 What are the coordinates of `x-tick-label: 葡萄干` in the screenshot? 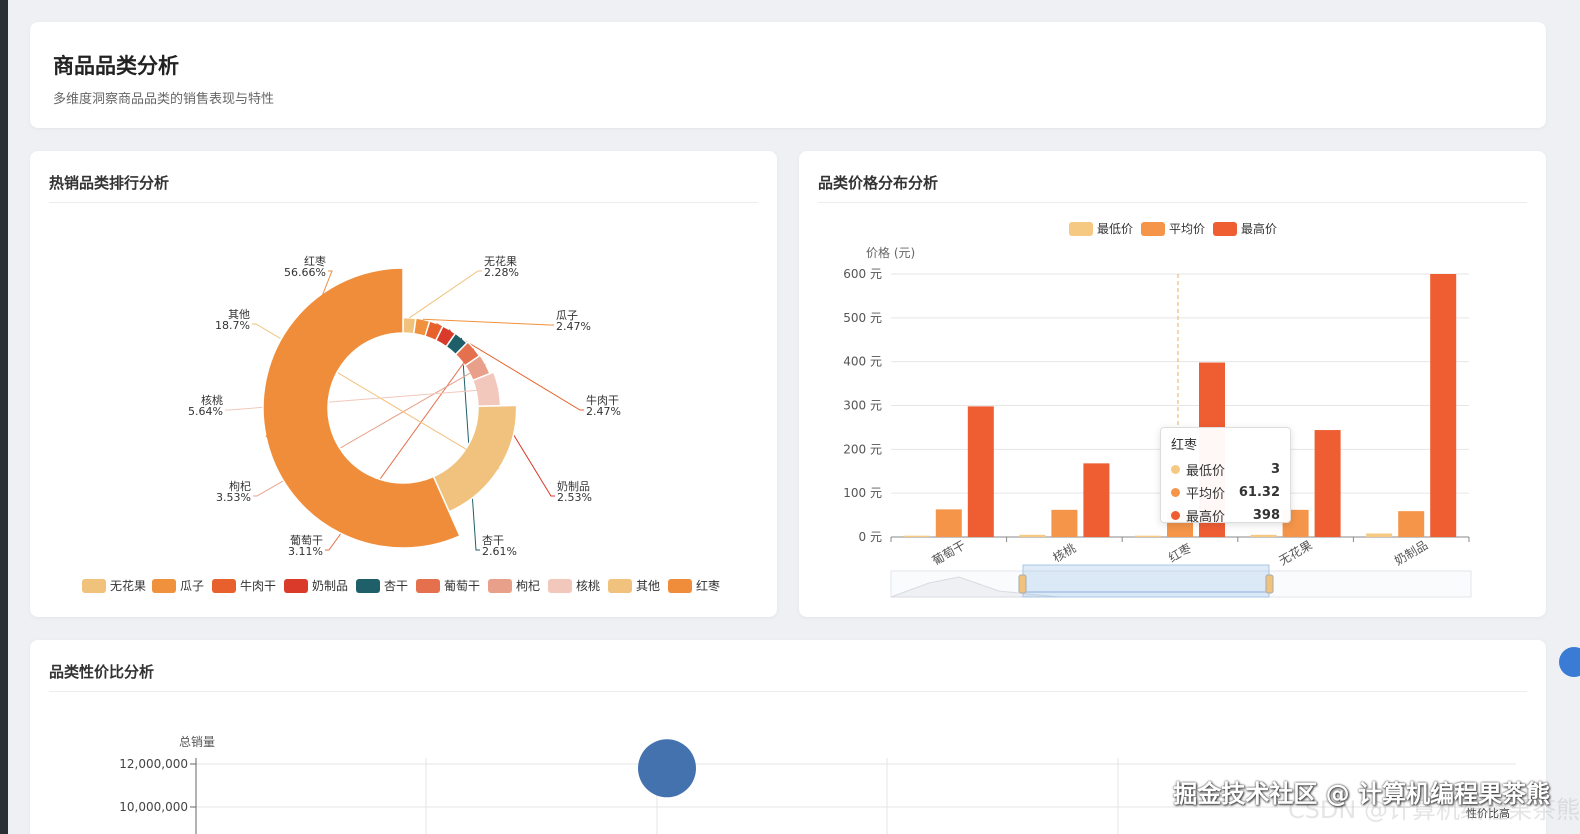 It's located at (949, 553).